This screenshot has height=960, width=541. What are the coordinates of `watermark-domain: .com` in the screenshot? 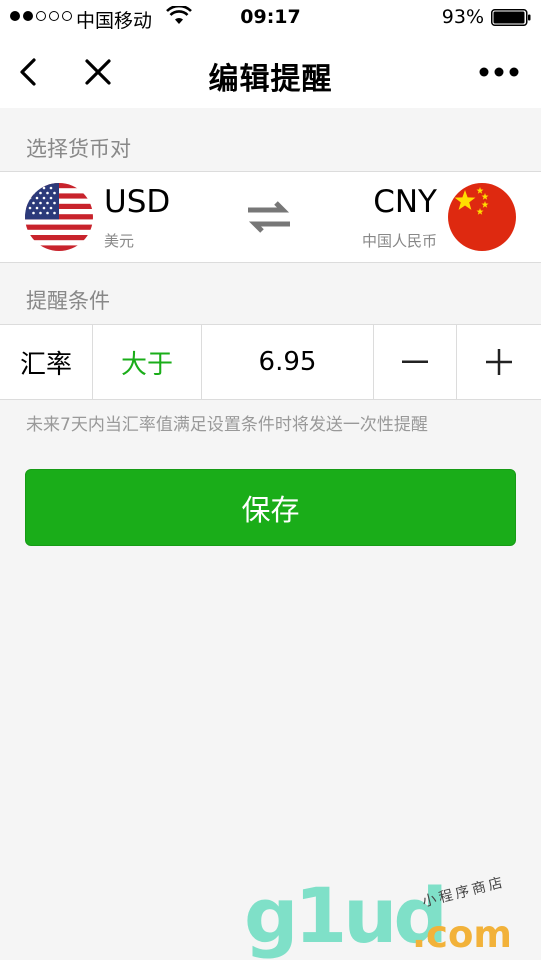 It's located at (462, 934).